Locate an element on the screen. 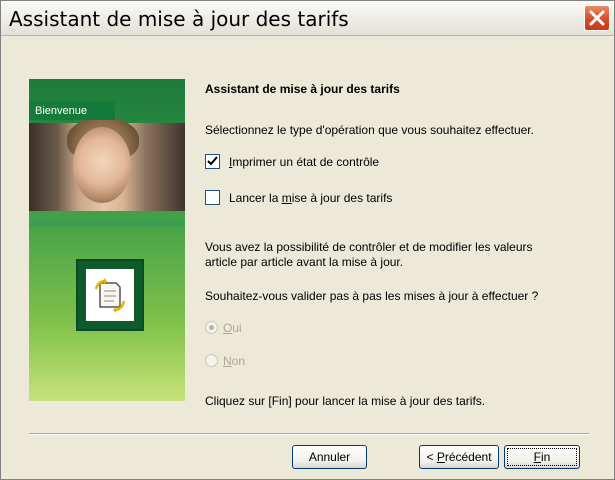 This screenshot has height=480, width=615. close-icon is located at coordinates (597, 18).